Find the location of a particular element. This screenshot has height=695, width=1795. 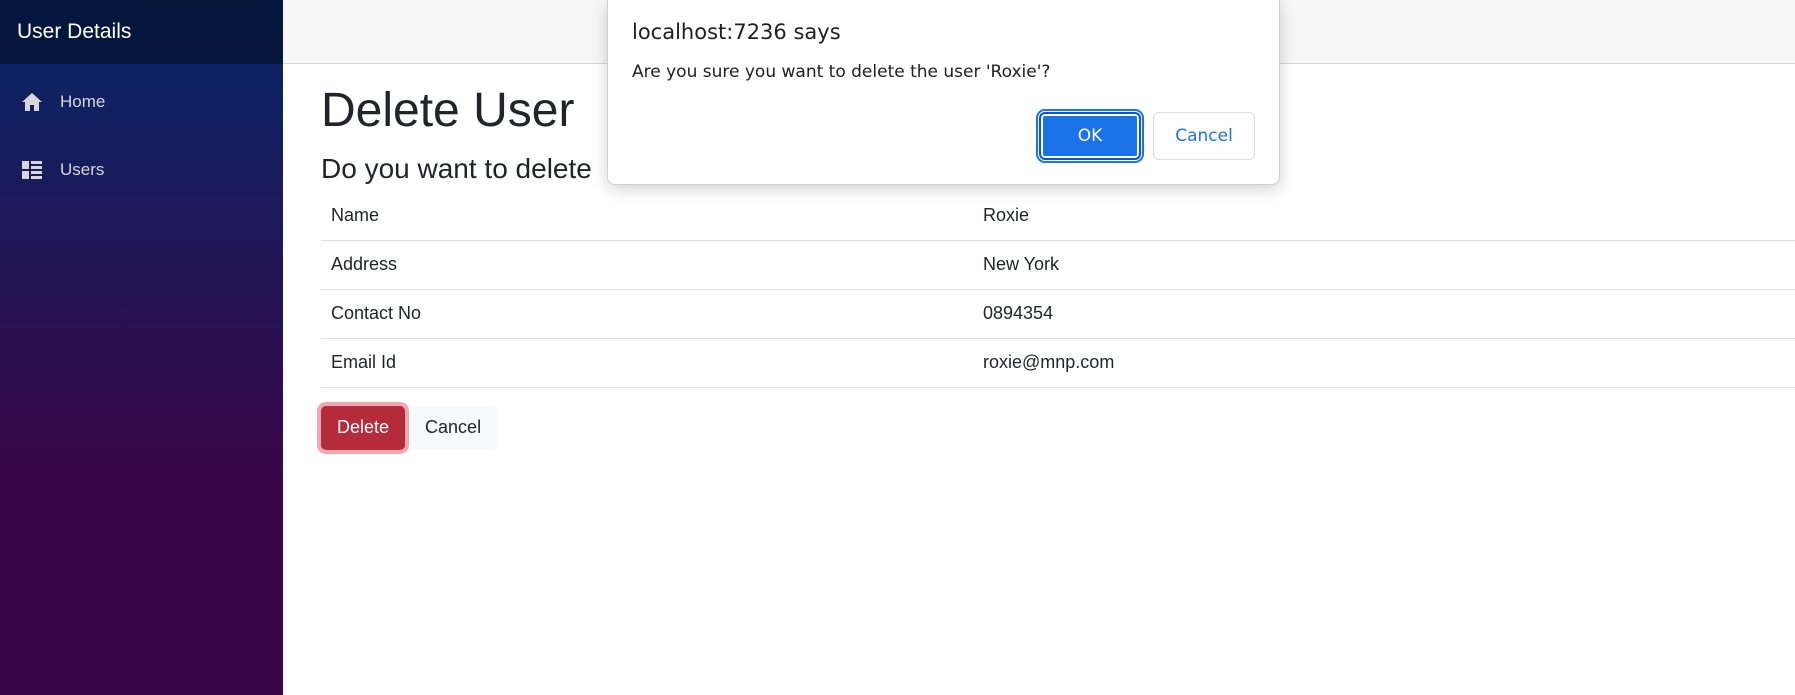

dialog-ok-button: OK is located at coordinates (1090, 136).